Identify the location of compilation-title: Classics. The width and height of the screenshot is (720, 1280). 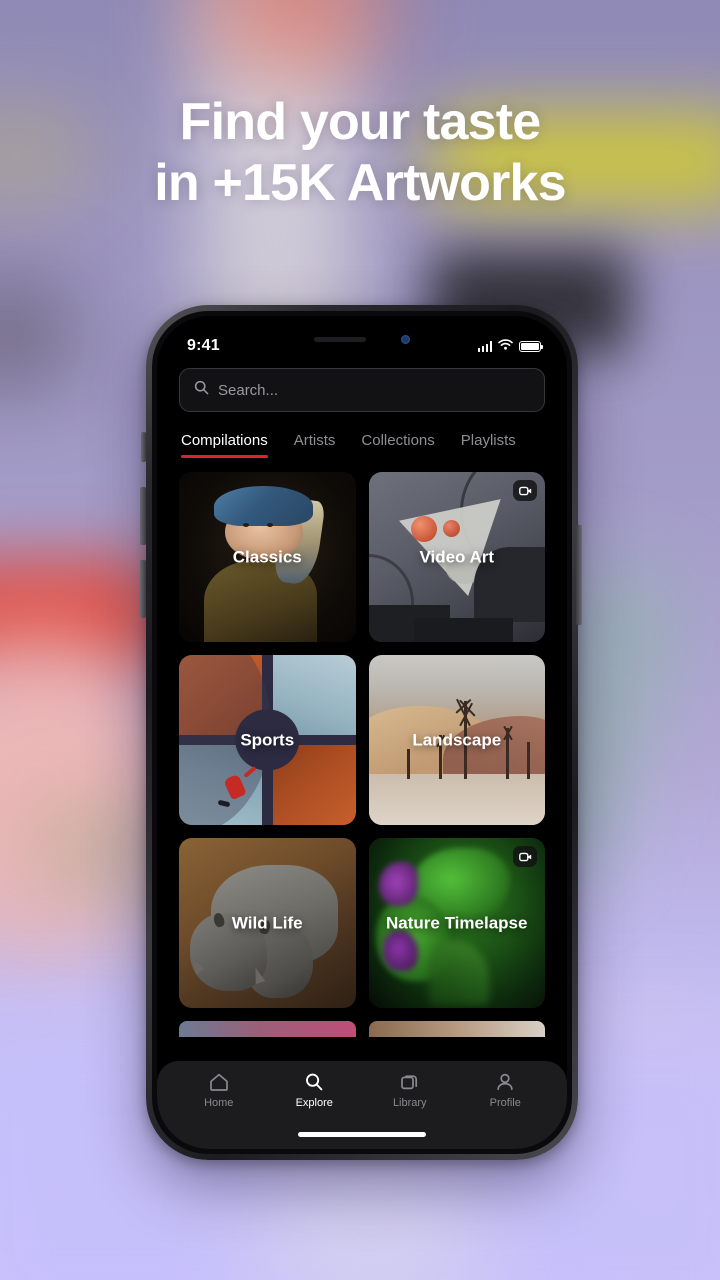
(267, 557).